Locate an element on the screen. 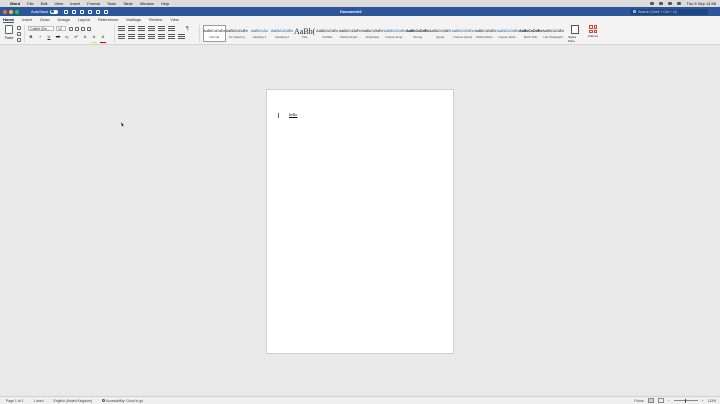 The image size is (720, 404). tab-mailings: Mailings is located at coordinates (133, 19).